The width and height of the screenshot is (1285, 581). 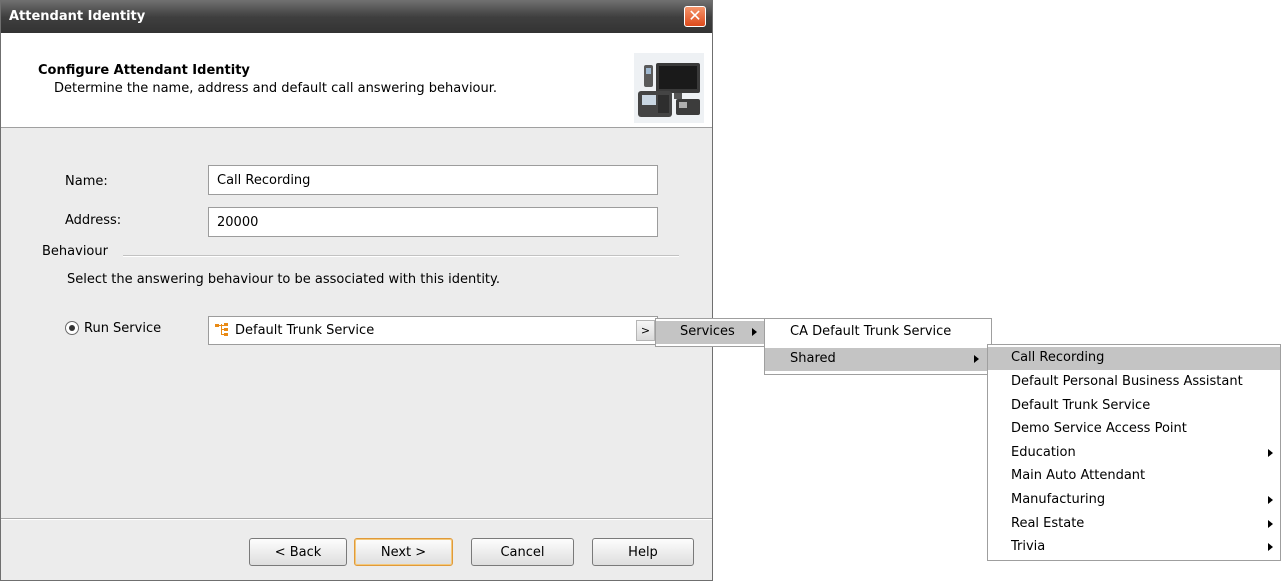 I want to click on menu-item-label: Default Personal Business Assistant, so click(x=1127, y=381).